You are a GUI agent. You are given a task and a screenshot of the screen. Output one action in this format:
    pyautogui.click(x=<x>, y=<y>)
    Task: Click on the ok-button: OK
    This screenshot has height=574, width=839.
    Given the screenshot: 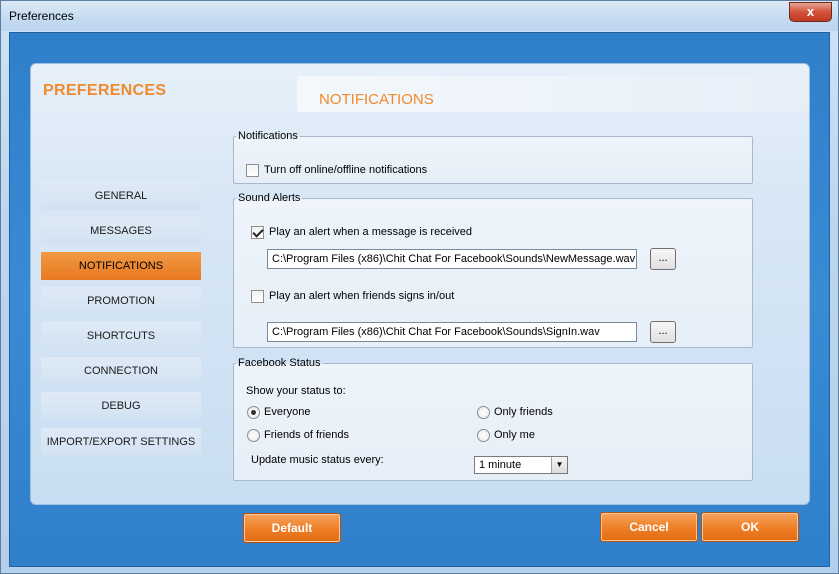 What is the action you would take?
    pyautogui.click(x=750, y=527)
    